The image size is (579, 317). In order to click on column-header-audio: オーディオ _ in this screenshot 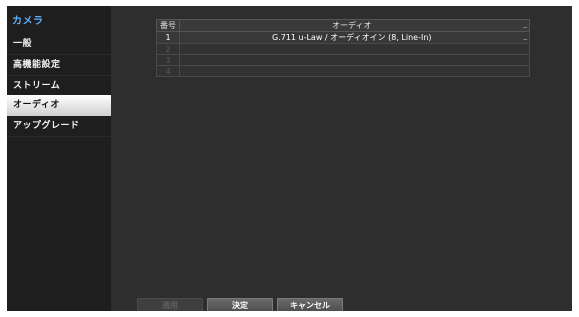, I will do `click(354, 25)`.